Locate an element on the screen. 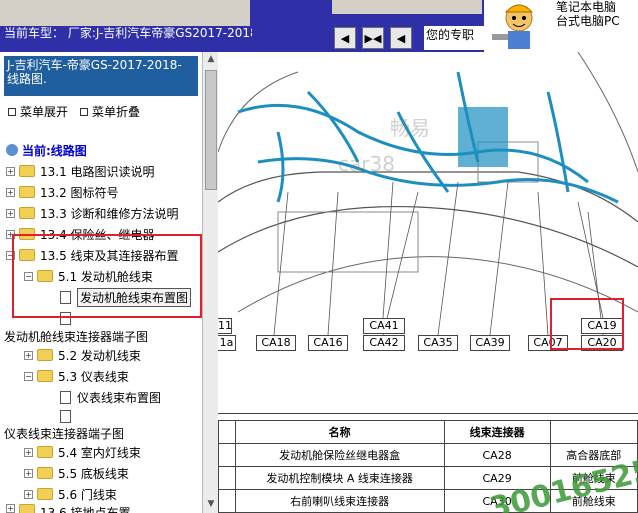  promo-text: 笔记本电脑 台式电脑PC is located at coordinates (596, 26).